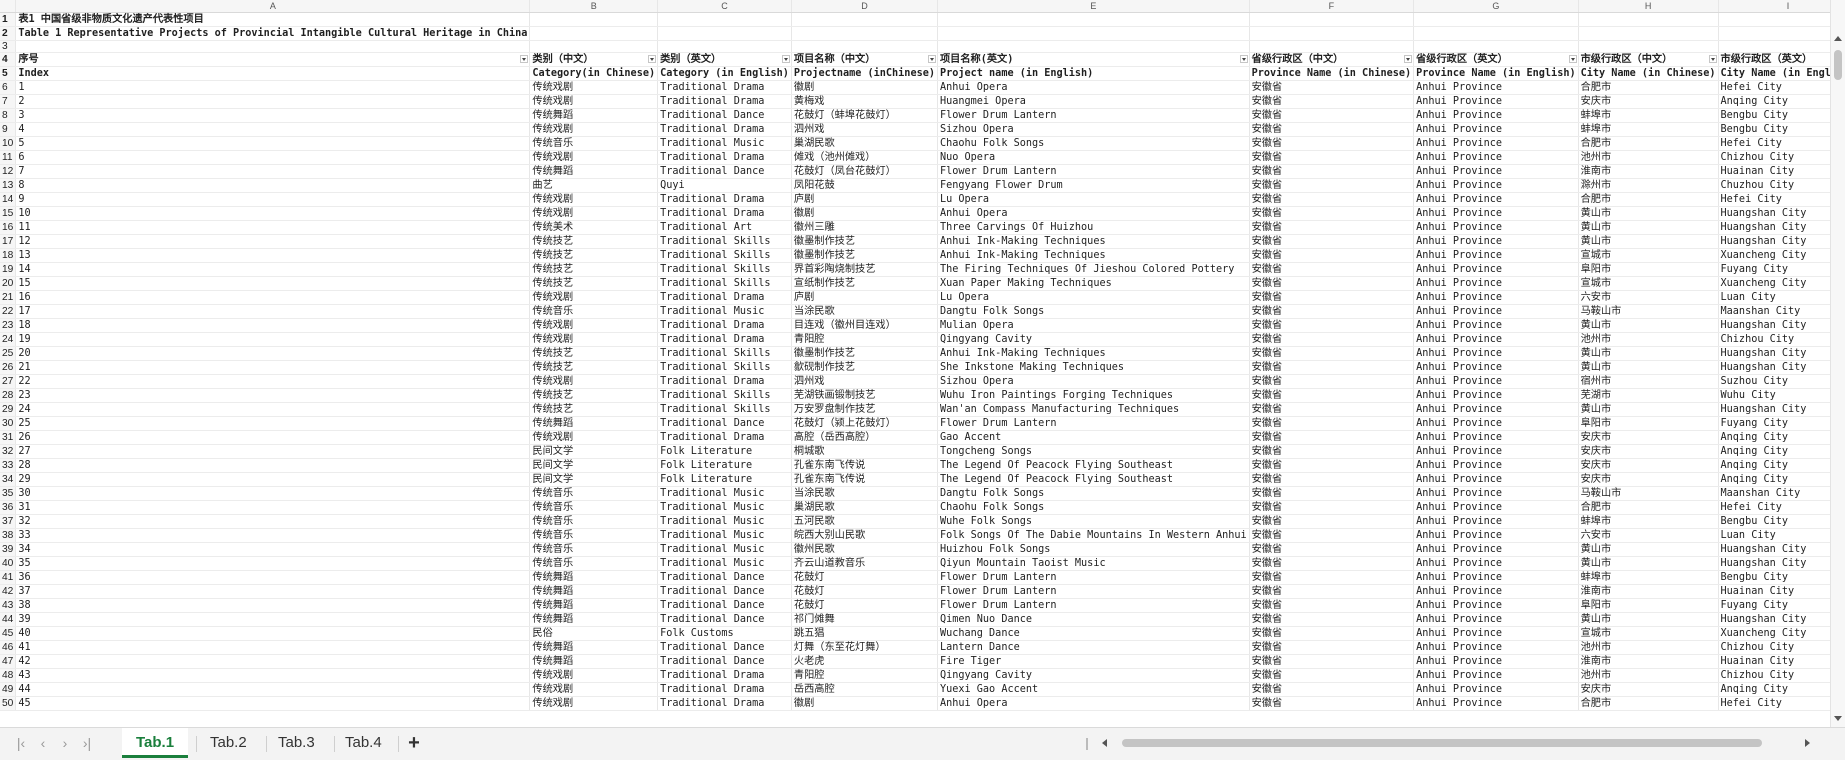  What do you see at coordinates (724, 115) in the screenshot?
I see `cell: Traditional Dance` at bounding box center [724, 115].